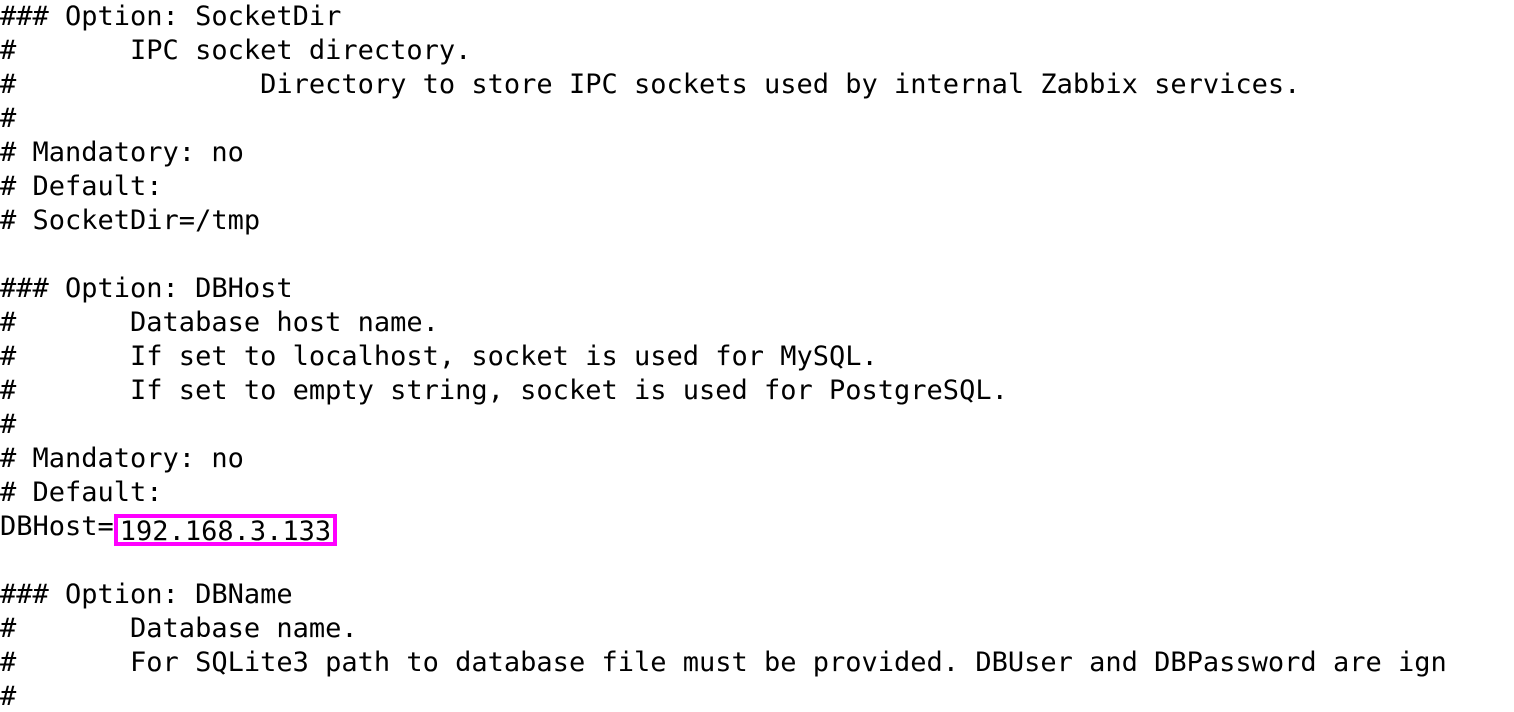 The image size is (1514, 712). Describe the element at coordinates (179, 628) in the screenshot. I see `config-line: # Database name.` at that location.